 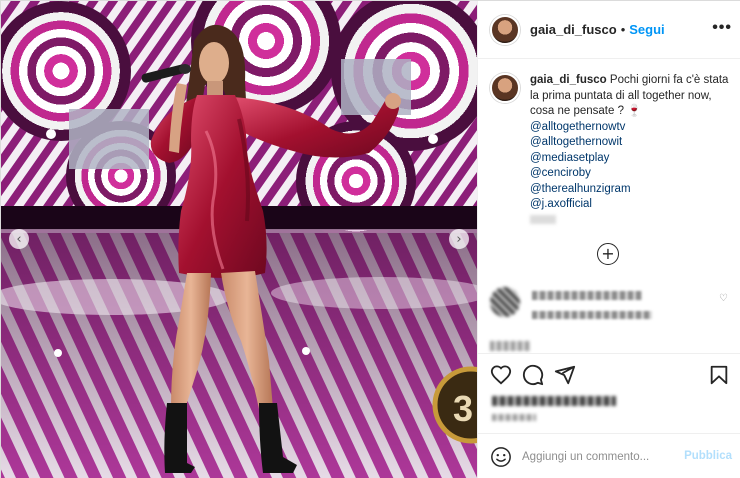 I want to click on mention-link: @therealhunzigram, so click(x=630, y=190).